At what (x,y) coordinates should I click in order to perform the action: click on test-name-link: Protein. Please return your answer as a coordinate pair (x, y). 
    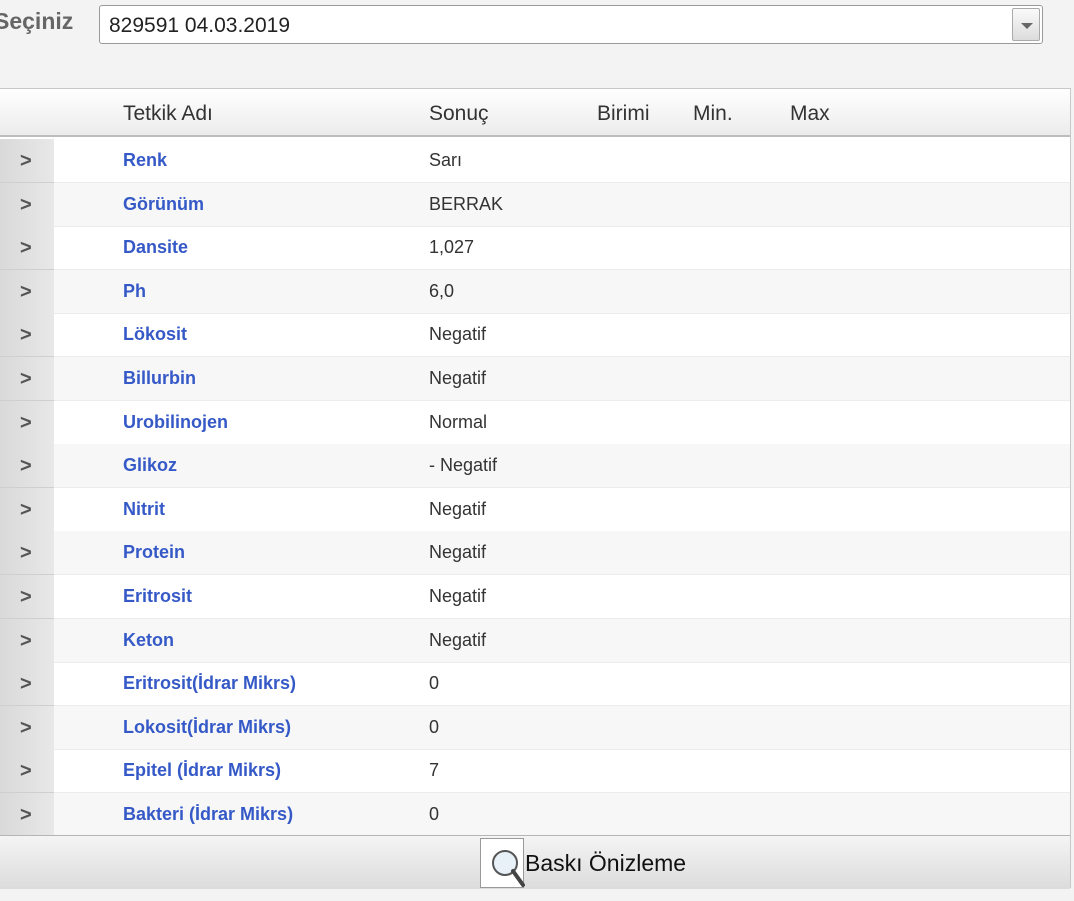
    Looking at the image, I should click on (154, 552).